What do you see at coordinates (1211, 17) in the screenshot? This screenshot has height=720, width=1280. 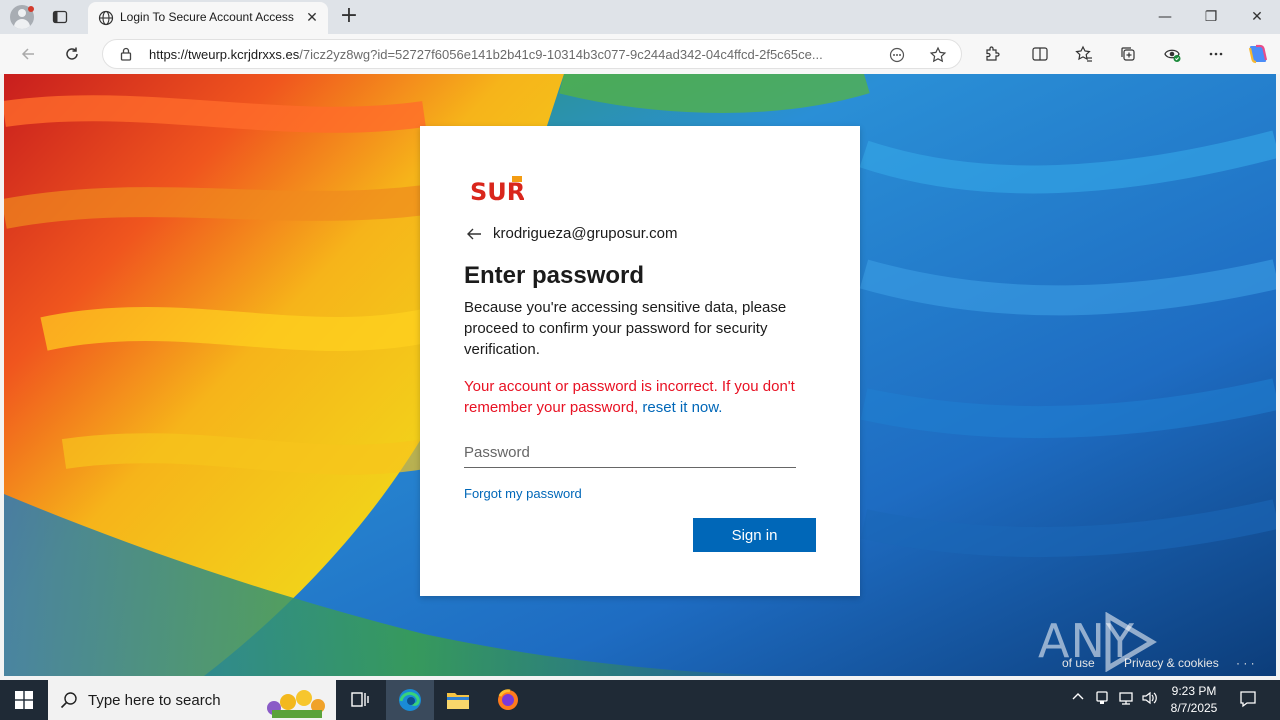 I see `restore-button: ❐` at bounding box center [1211, 17].